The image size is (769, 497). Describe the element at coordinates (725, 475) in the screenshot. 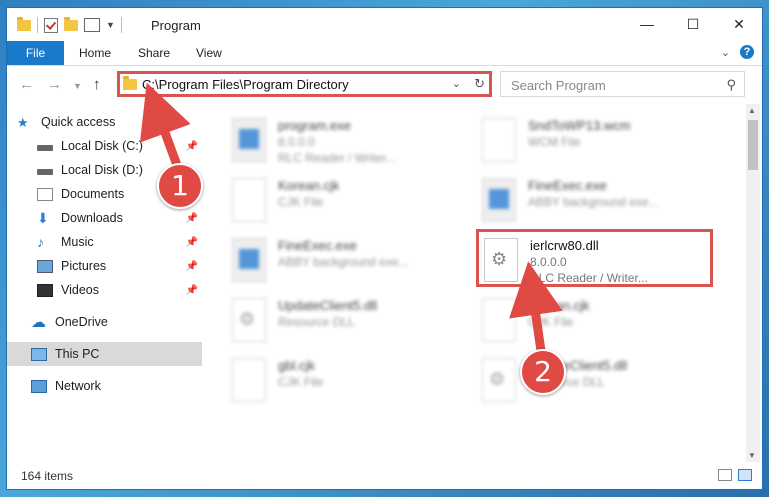

I see `details-view-icon` at that location.